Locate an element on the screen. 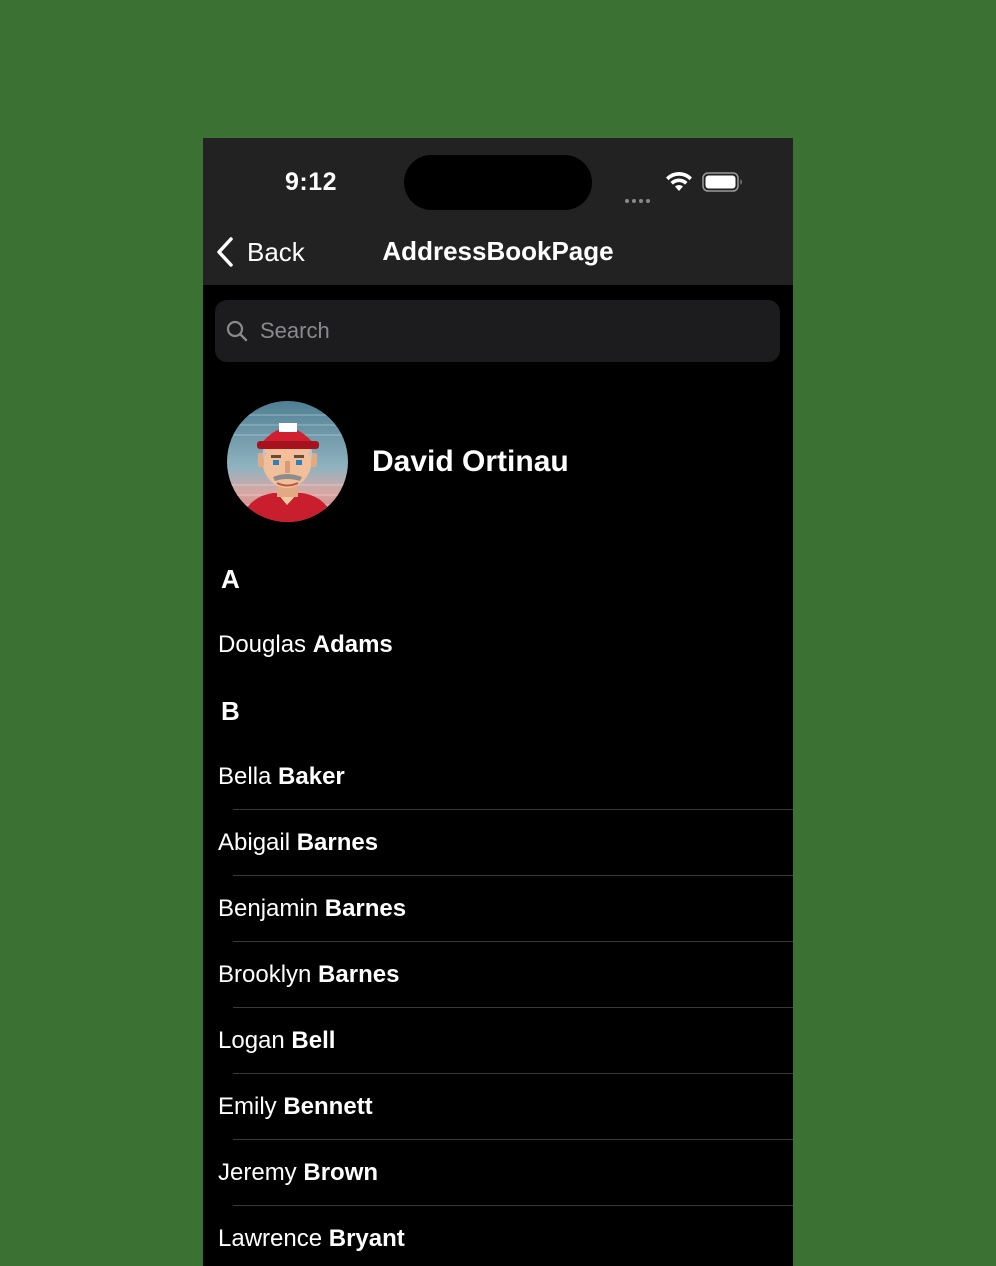 The width and height of the screenshot is (996, 1266). avatar is located at coordinates (287, 461).